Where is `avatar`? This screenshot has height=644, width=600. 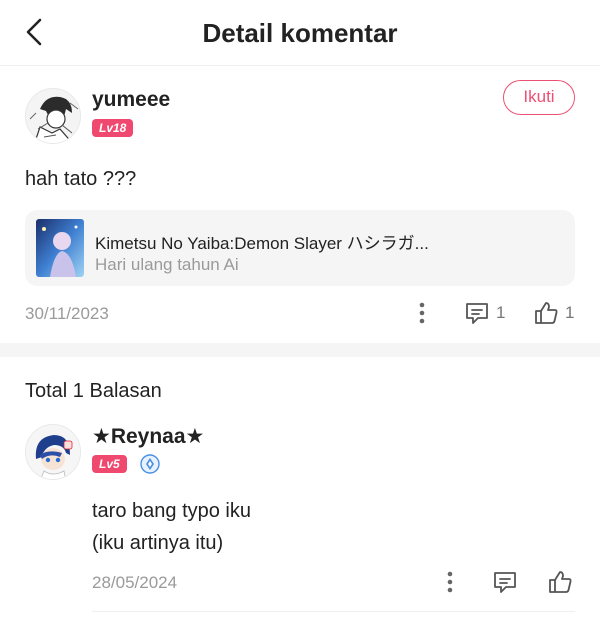 avatar is located at coordinates (53, 116).